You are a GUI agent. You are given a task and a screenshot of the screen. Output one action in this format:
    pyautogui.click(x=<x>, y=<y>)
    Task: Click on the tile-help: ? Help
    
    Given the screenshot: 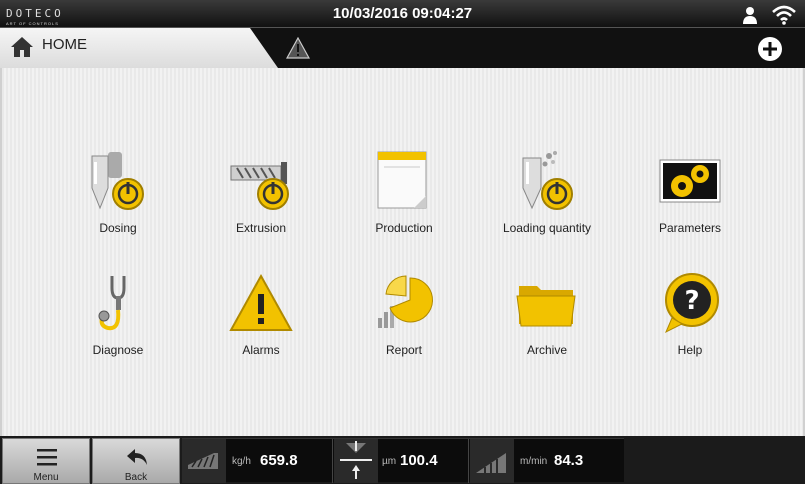 What is the action you would take?
    pyautogui.click(x=690, y=327)
    